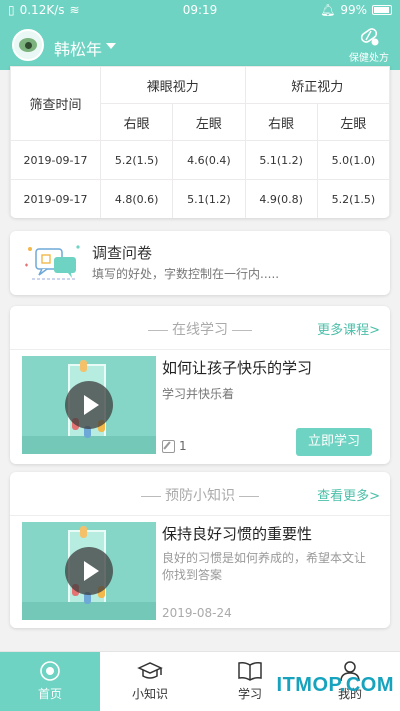 The width and height of the screenshot is (400, 711). Describe the element at coordinates (136, 198) in the screenshot. I see `cell-naked-right: 4.8(0.6)` at that location.